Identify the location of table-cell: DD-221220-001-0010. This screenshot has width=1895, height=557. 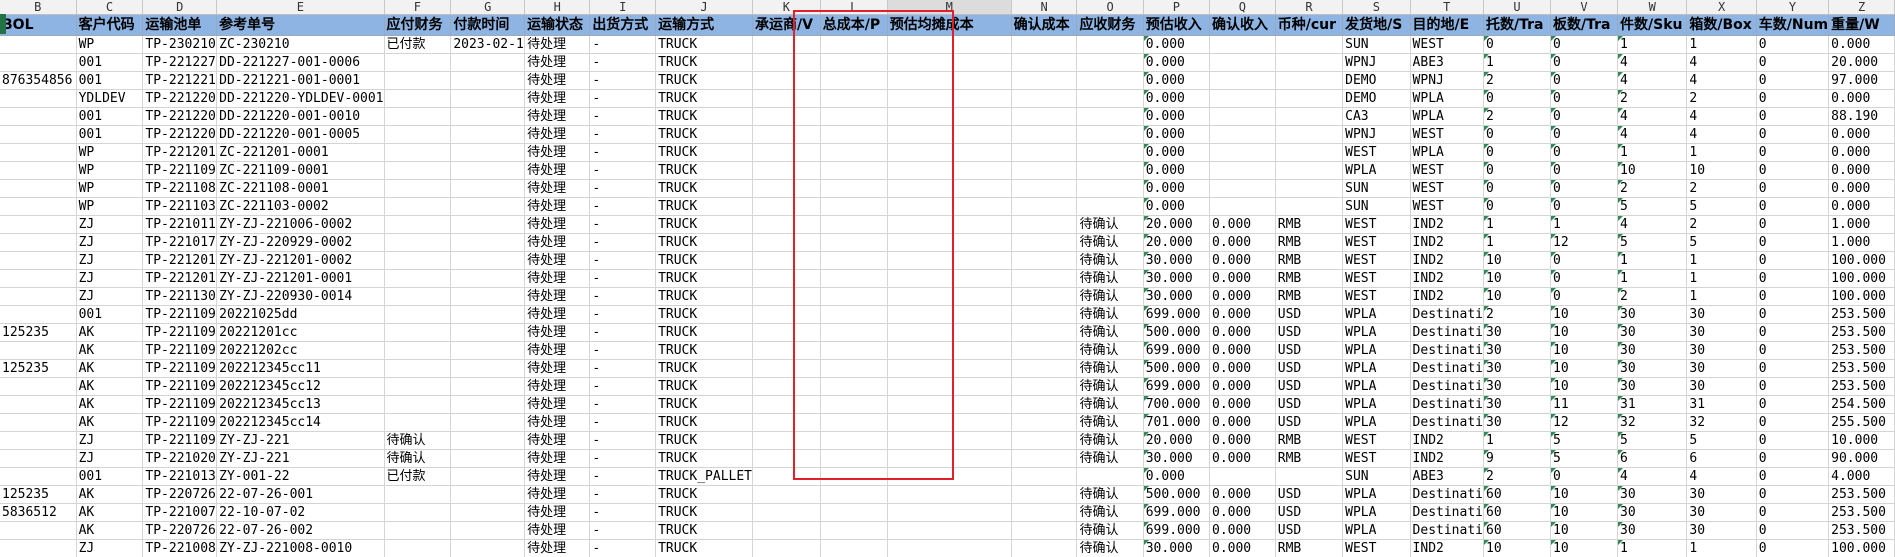
(300, 116).